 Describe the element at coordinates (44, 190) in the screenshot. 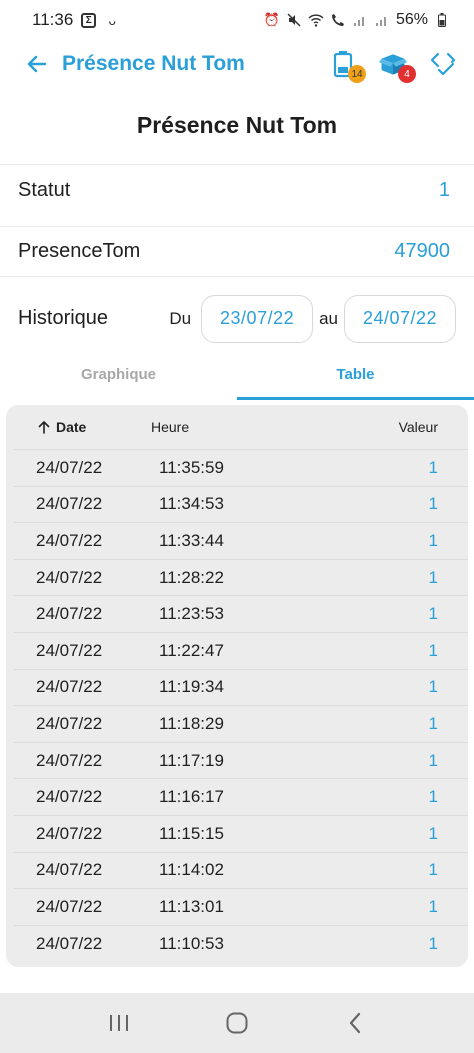

I see `statut-label: Statut` at that location.